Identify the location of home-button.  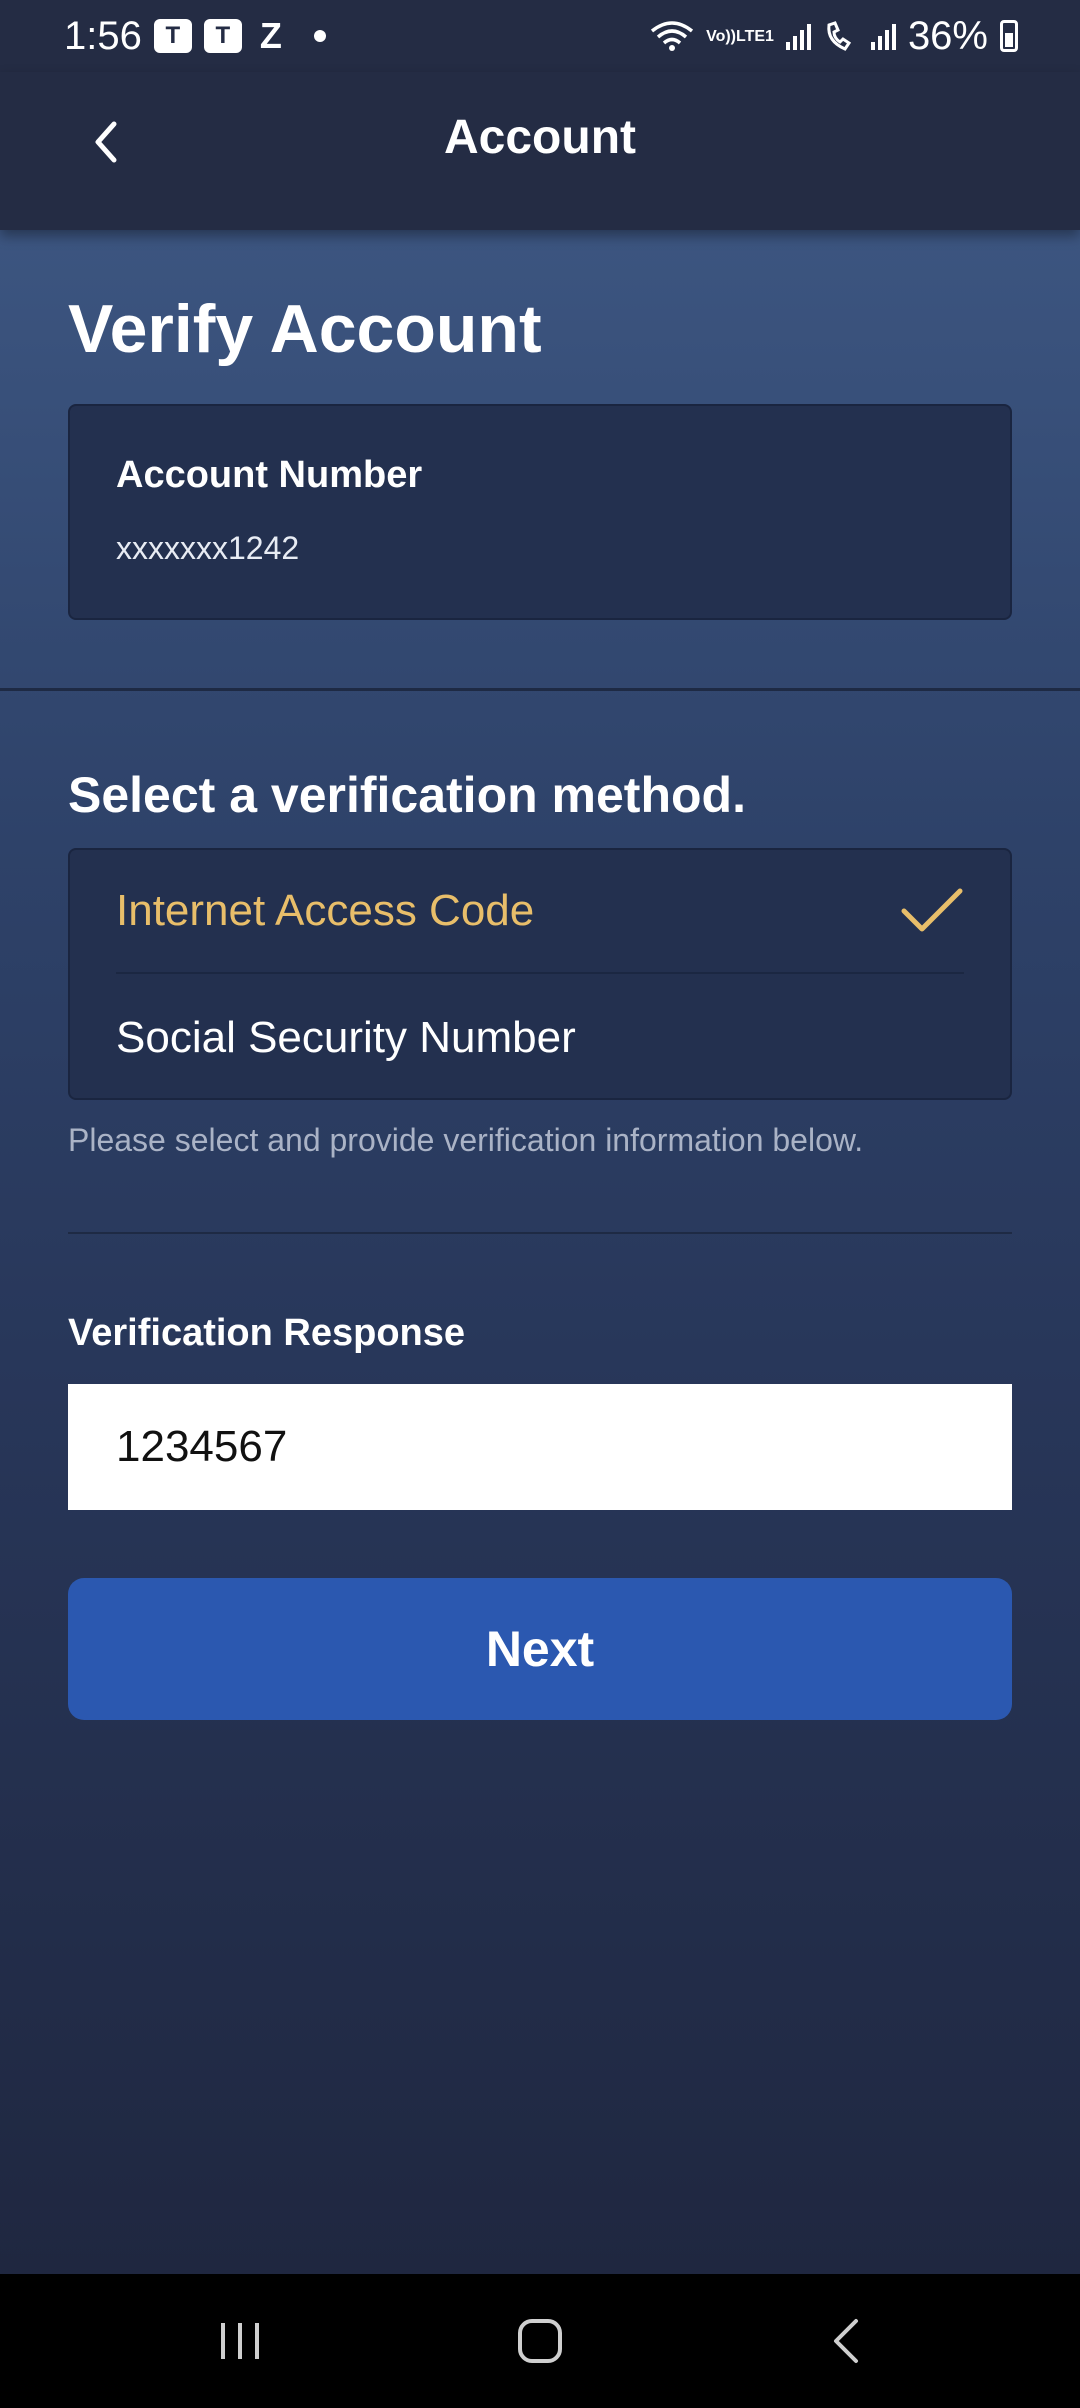
(540, 2341).